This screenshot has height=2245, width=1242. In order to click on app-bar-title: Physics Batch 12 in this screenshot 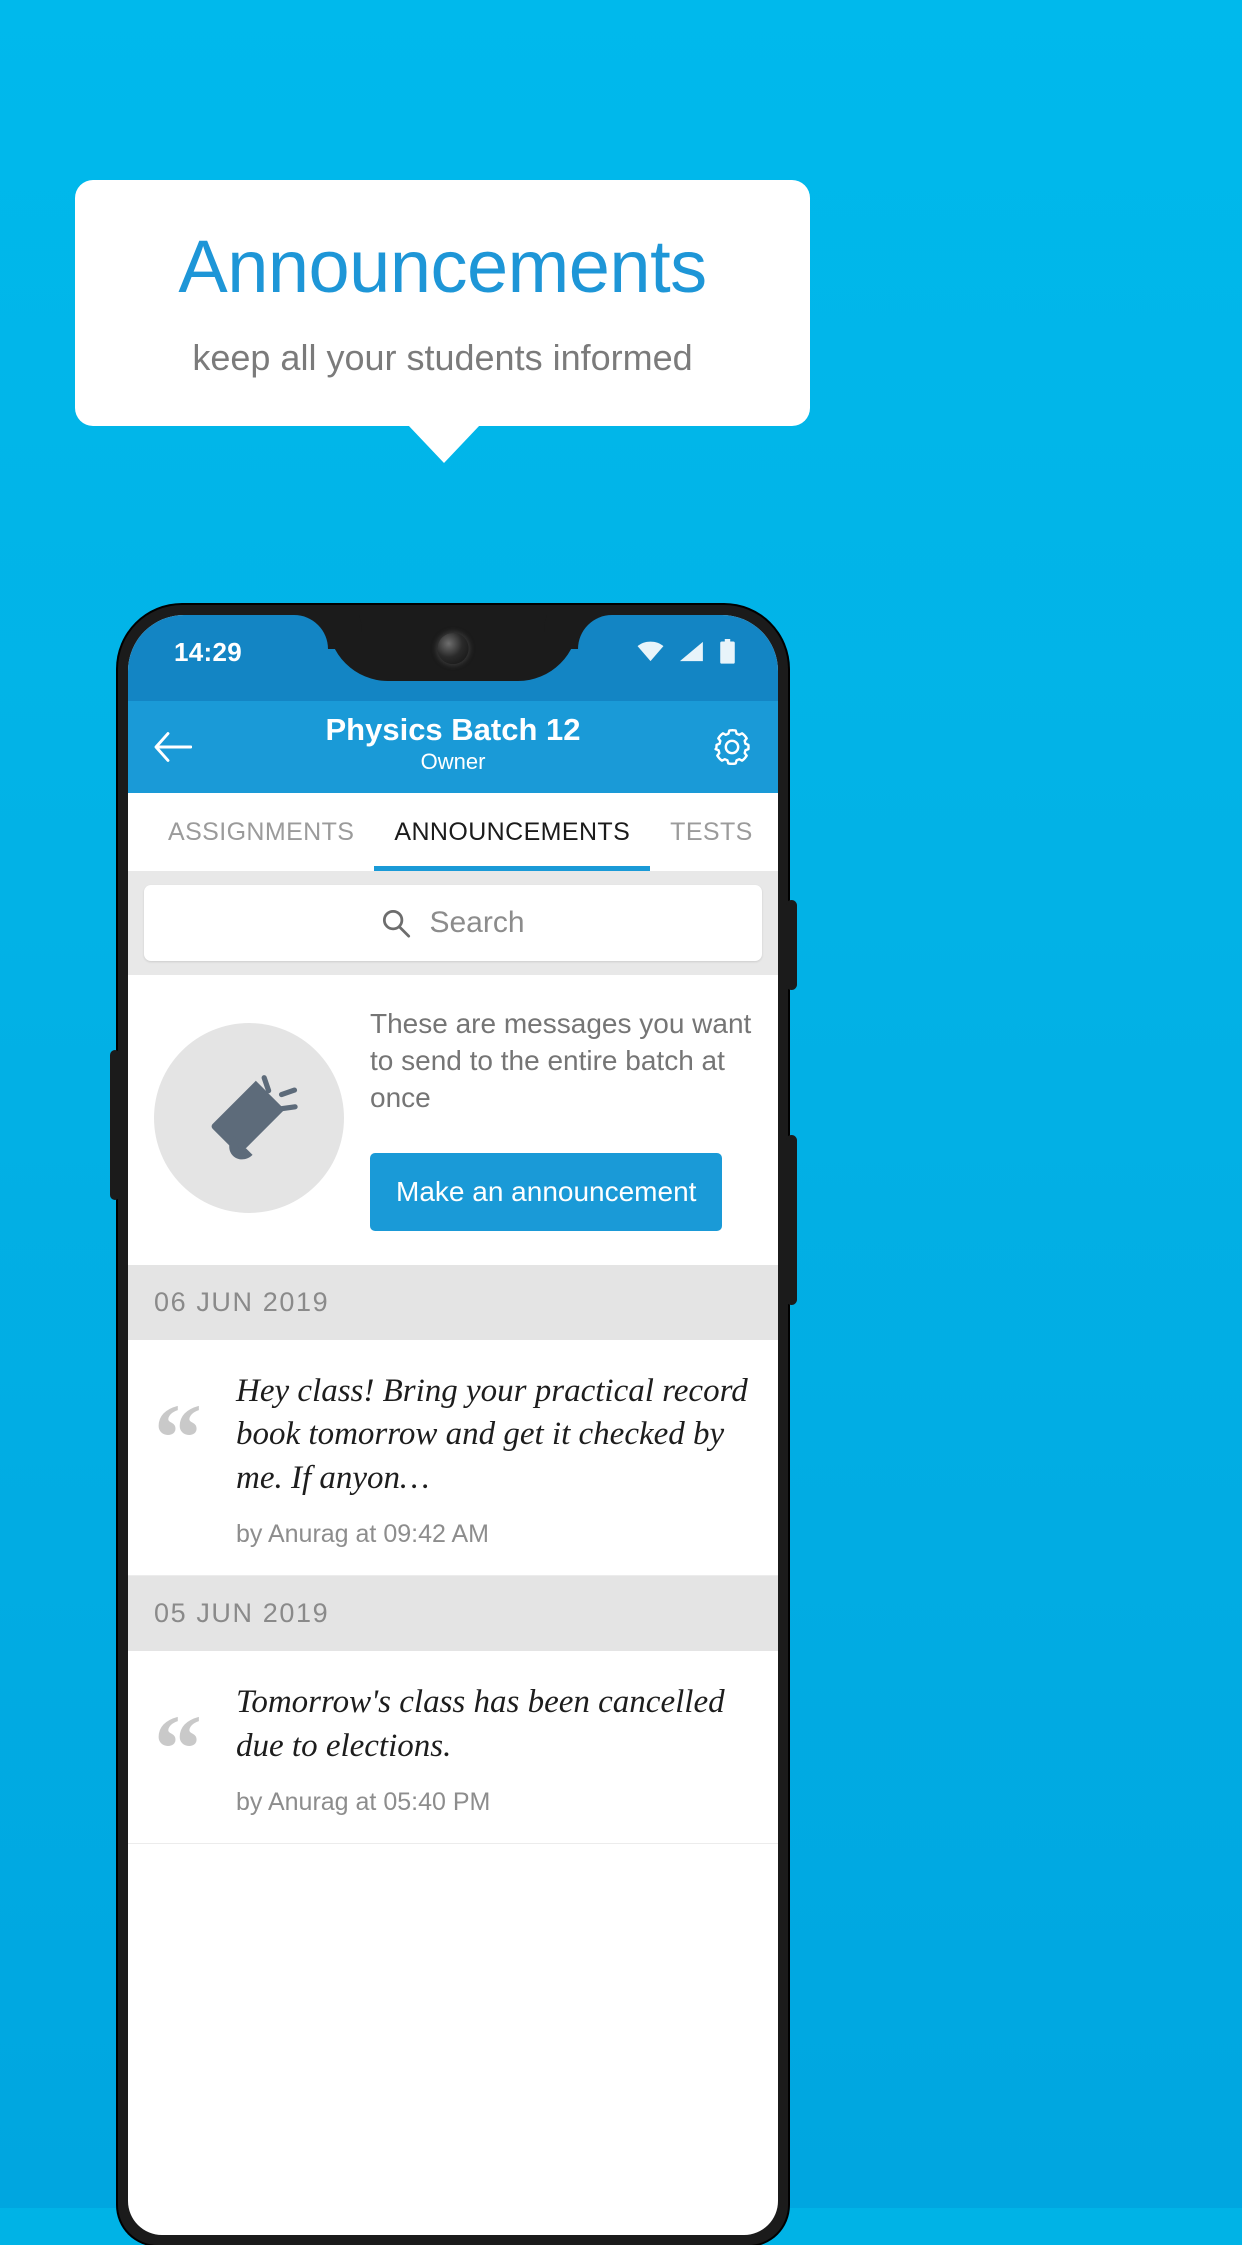, I will do `click(453, 729)`.